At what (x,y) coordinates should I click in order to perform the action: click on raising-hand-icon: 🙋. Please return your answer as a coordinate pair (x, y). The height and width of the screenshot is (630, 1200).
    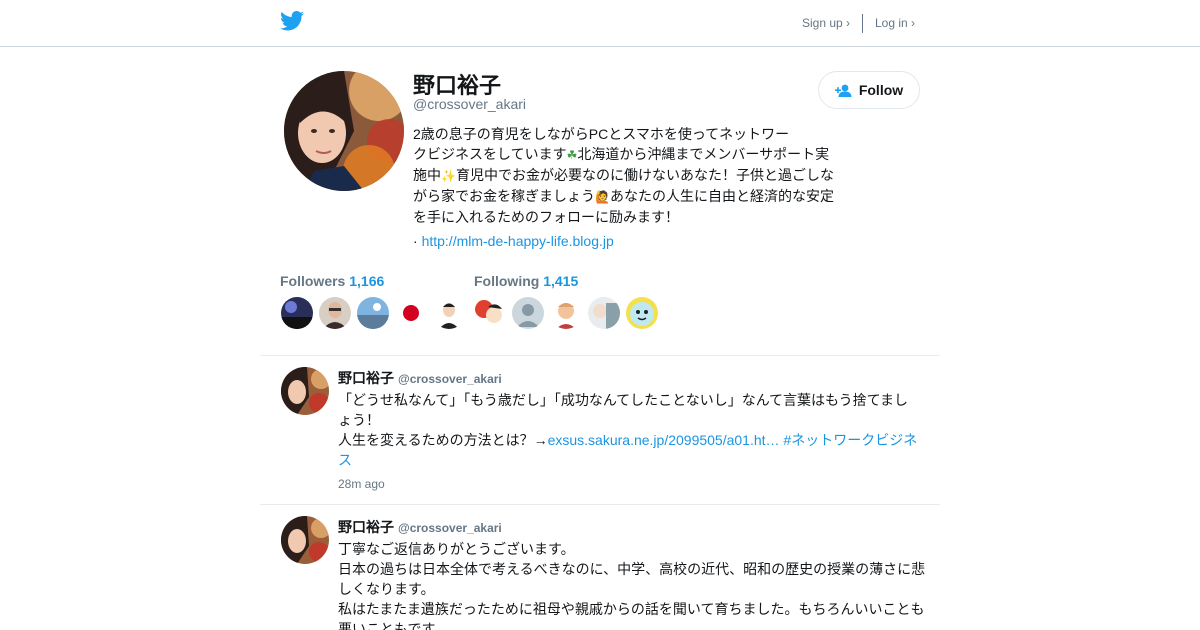
    Looking at the image, I should click on (602, 197).